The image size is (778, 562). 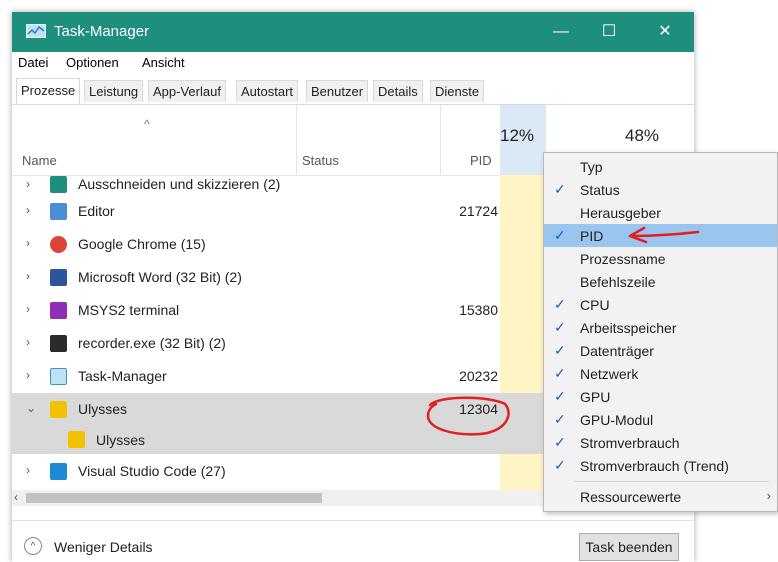 I want to click on table-row: › Ausschneiden und skizzieren (2), so click(x=279, y=185).